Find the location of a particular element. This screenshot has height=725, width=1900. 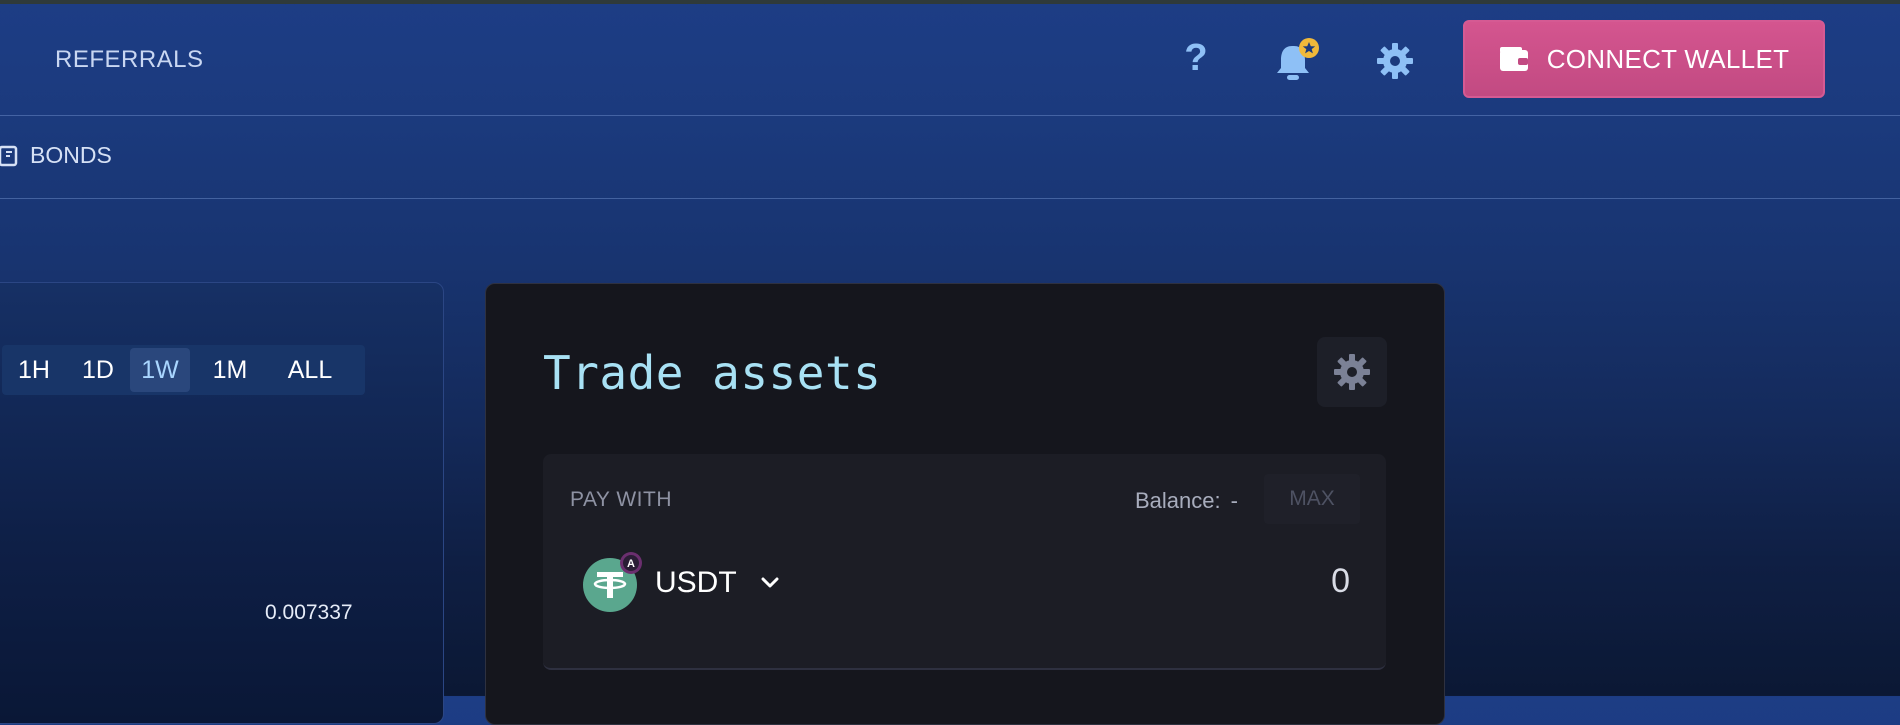

range-button-1m: 1M is located at coordinates (230, 370).